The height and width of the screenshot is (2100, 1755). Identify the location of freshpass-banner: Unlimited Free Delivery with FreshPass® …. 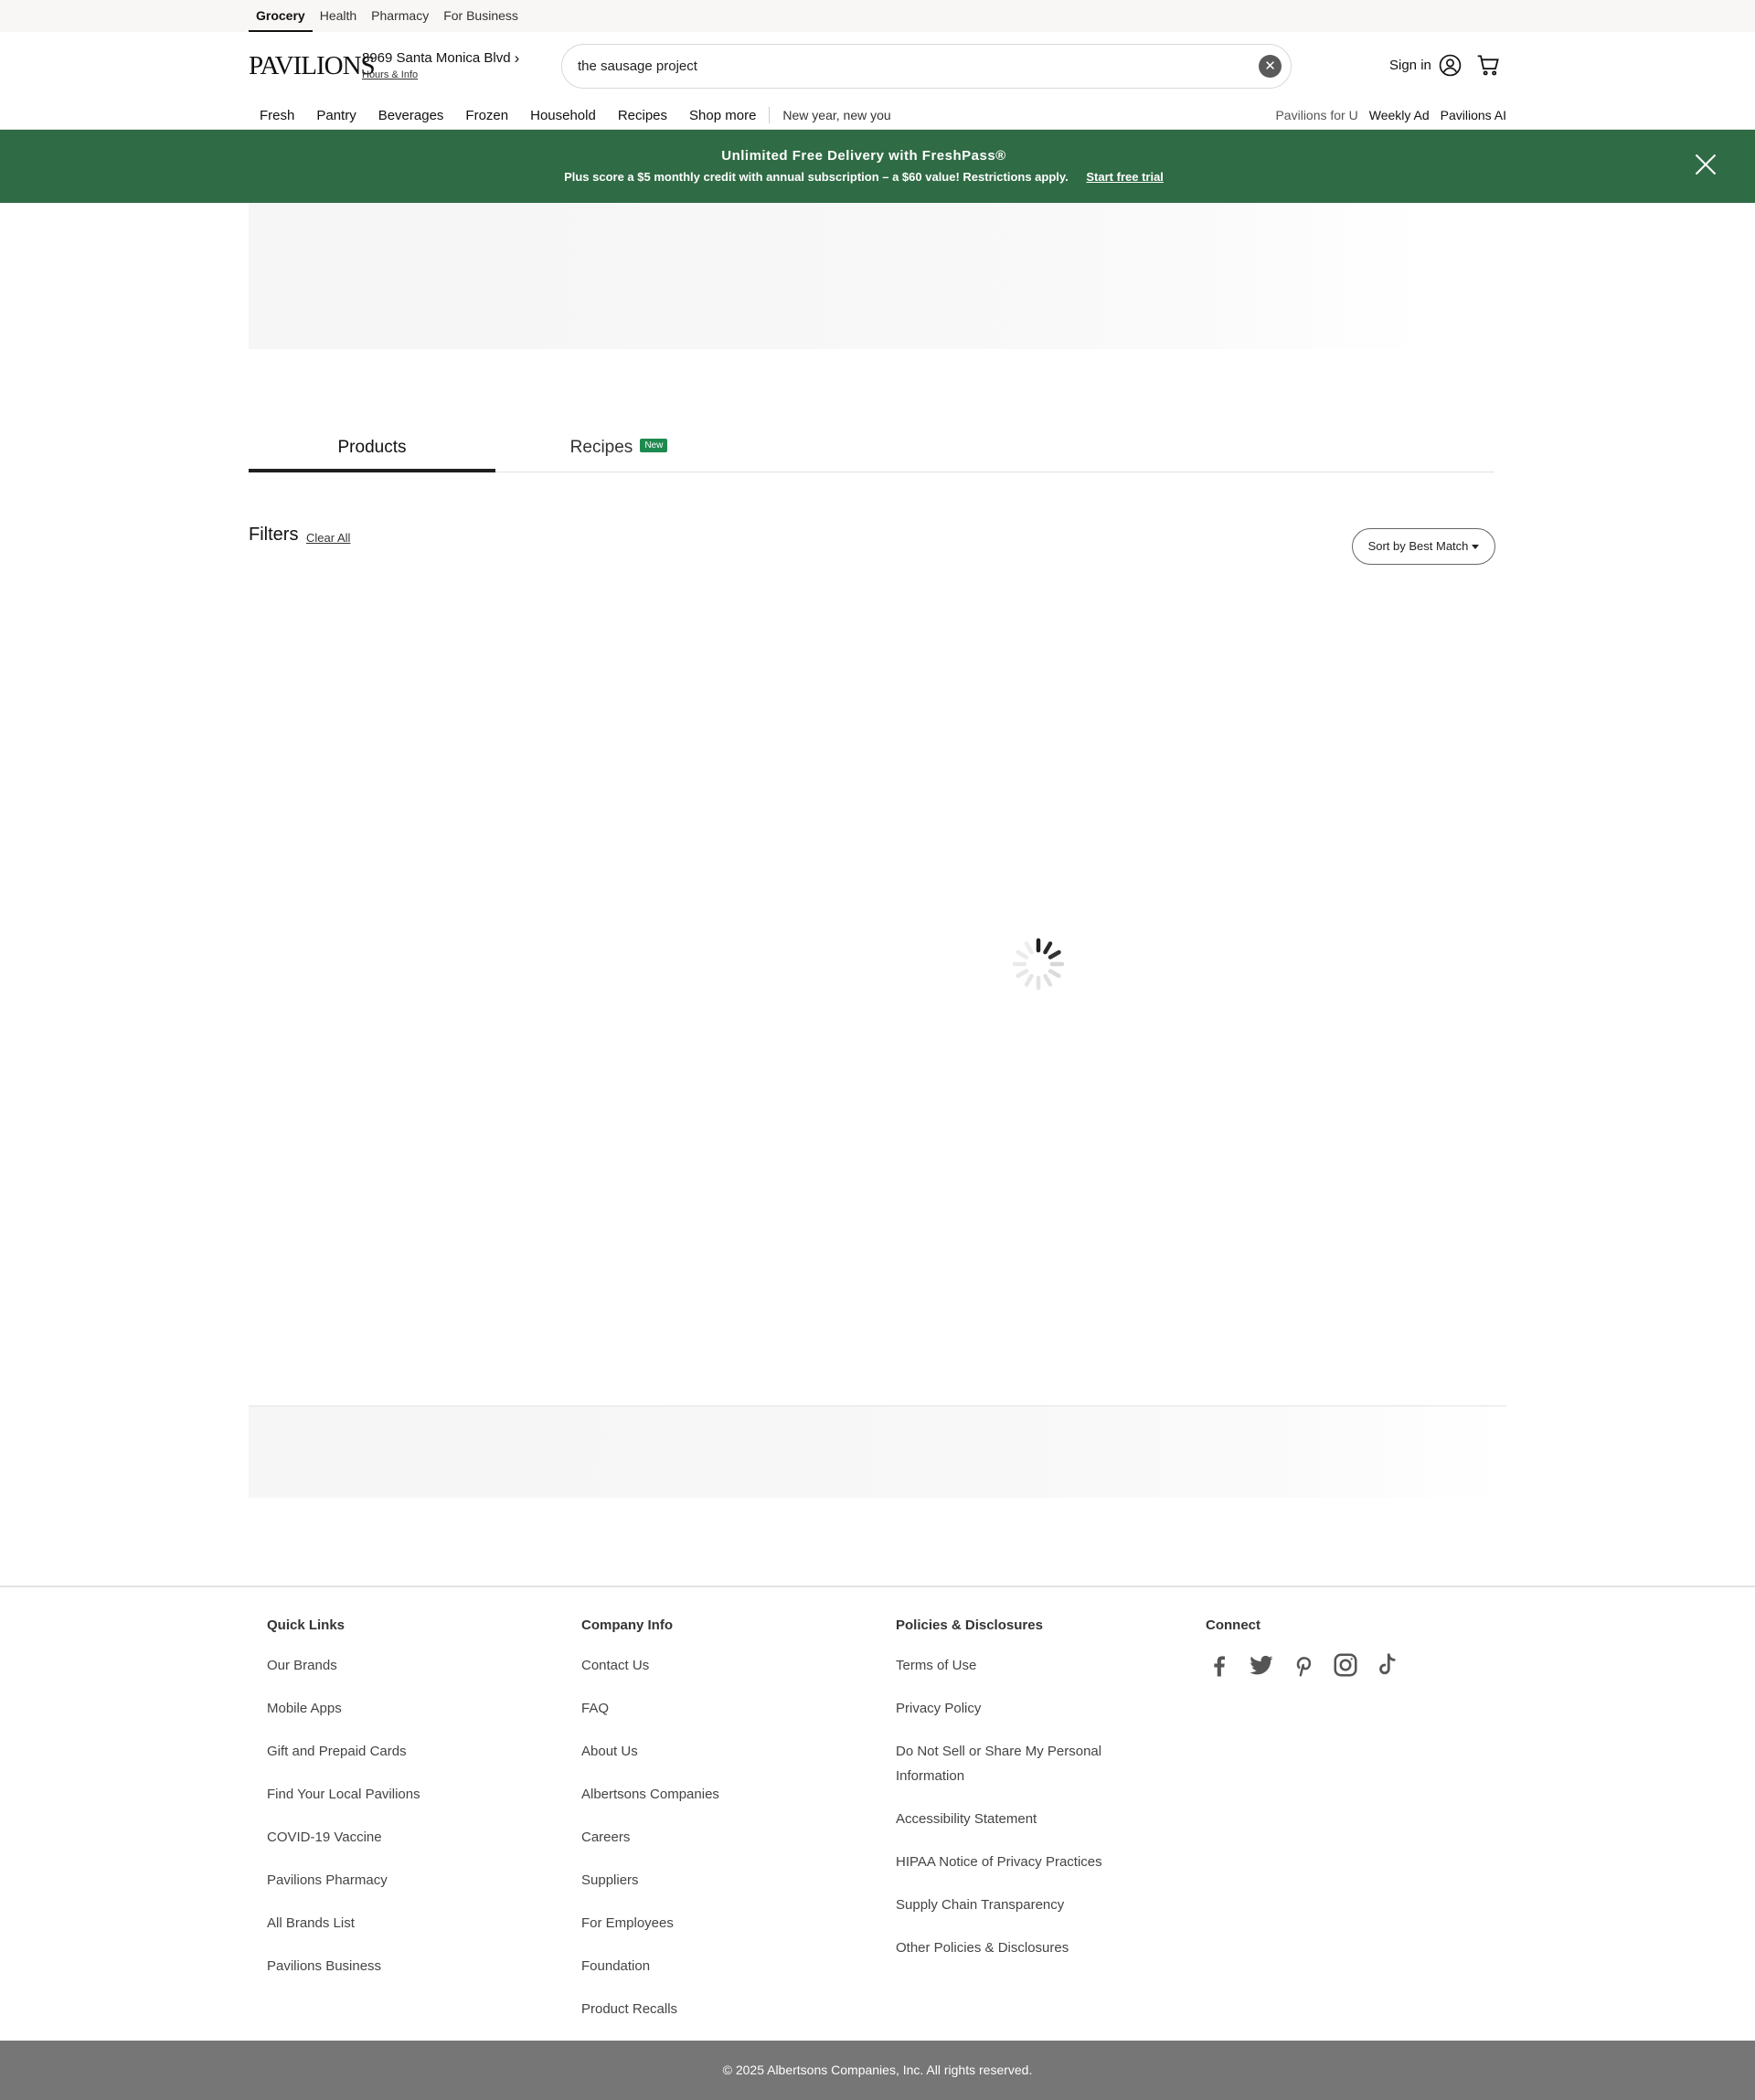
(878, 166).